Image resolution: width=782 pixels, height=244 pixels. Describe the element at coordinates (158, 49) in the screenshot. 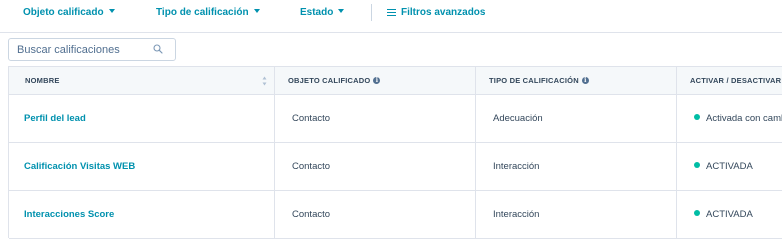

I see `search-icon` at that location.